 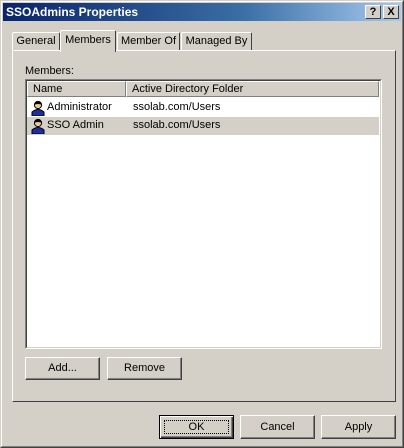 What do you see at coordinates (202, 12) in the screenshot?
I see `title-bar: SSOAdmins Properties ? X` at bounding box center [202, 12].